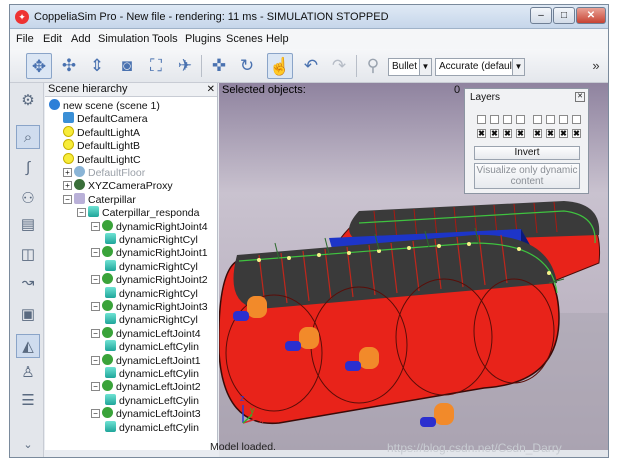  Describe the element at coordinates (247, 66) in the screenshot. I see `object-rotate-icon: ↻` at that location.